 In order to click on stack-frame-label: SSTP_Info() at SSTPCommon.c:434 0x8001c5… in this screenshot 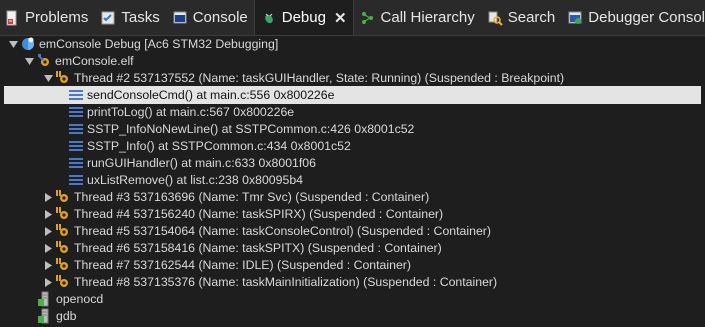, I will do `click(219, 146)`.